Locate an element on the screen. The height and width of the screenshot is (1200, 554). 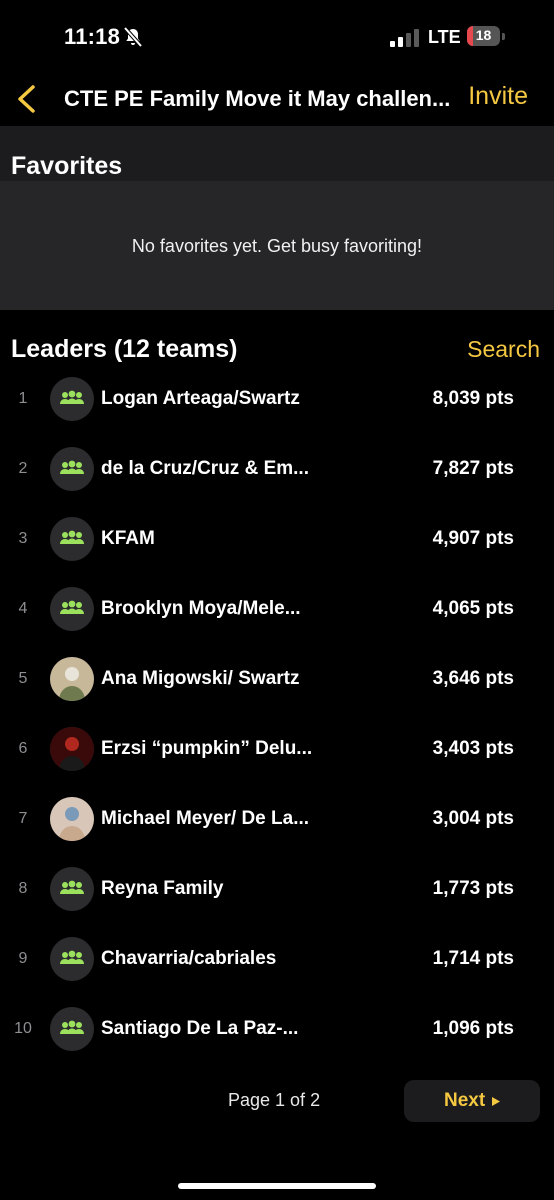
leaderboard-row: 6 Erzsi “pumpkin” Delu... 3,403 pts is located at coordinates (277, 751).